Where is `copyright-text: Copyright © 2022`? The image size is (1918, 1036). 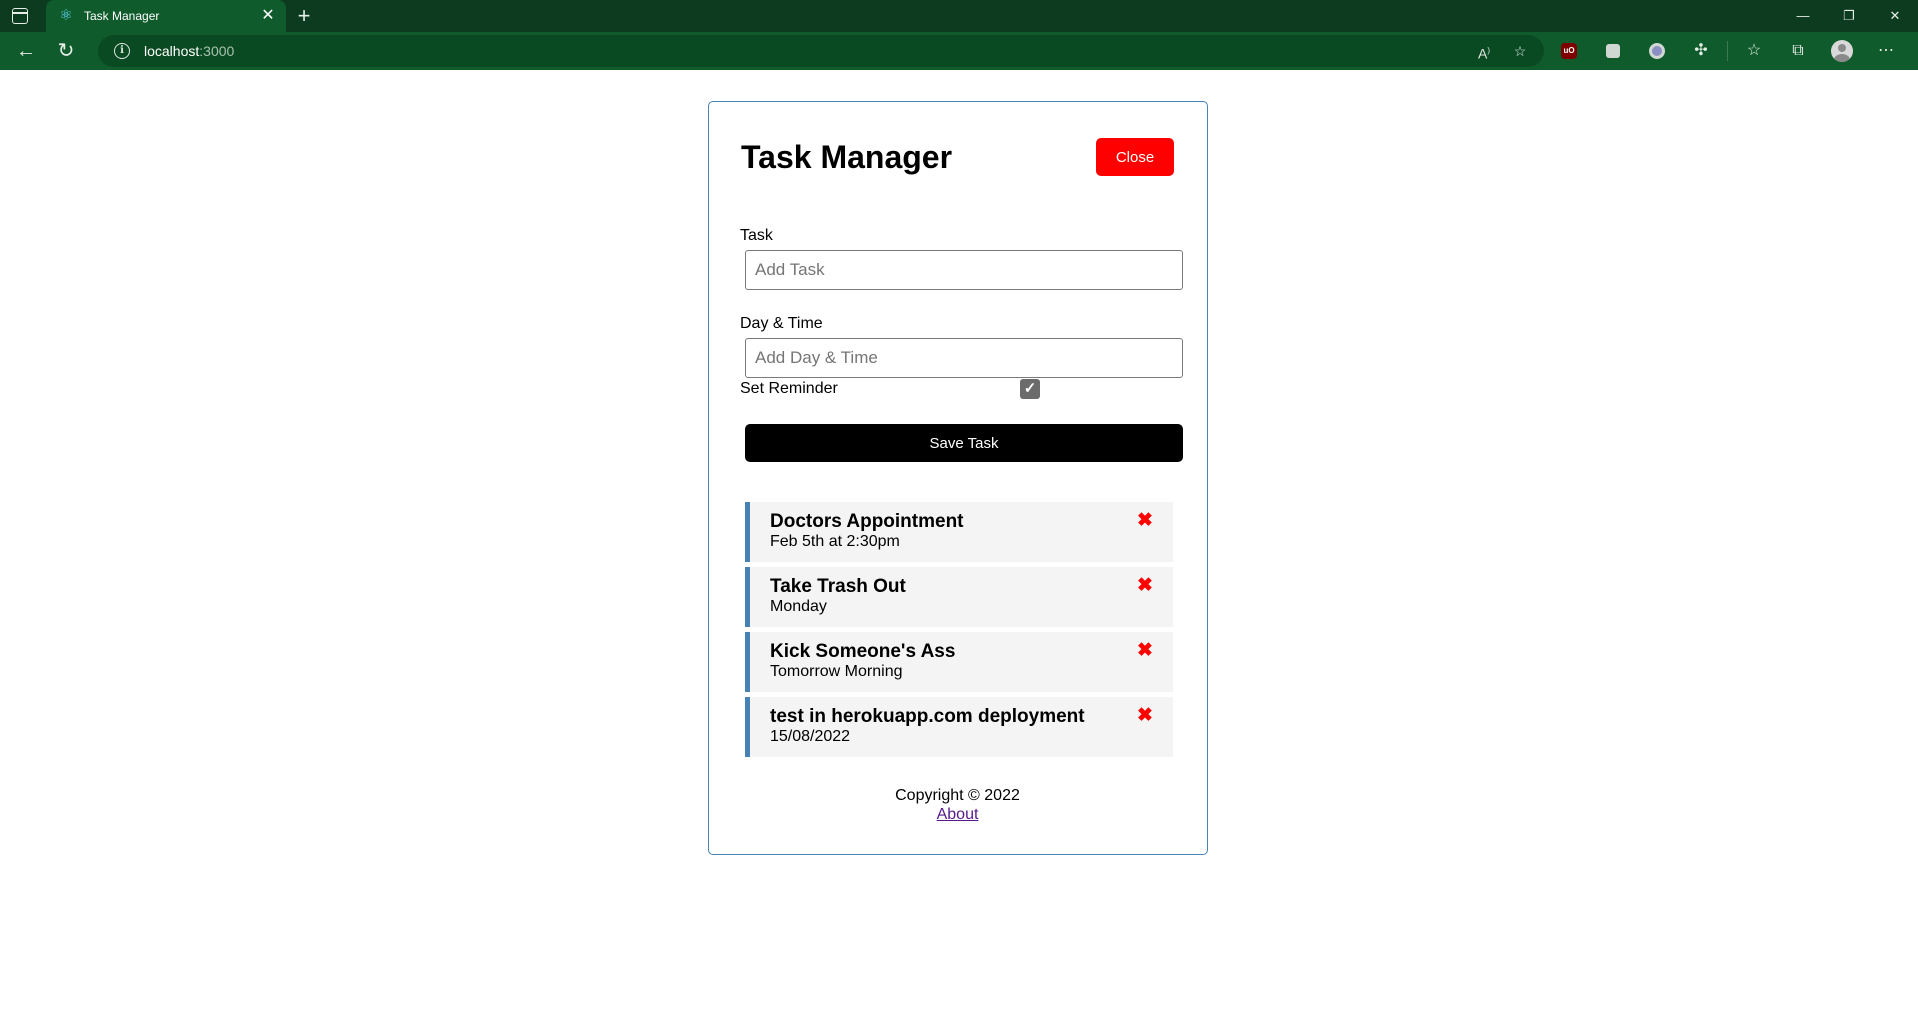
copyright-text: Copyright © 2022 is located at coordinates (957, 795).